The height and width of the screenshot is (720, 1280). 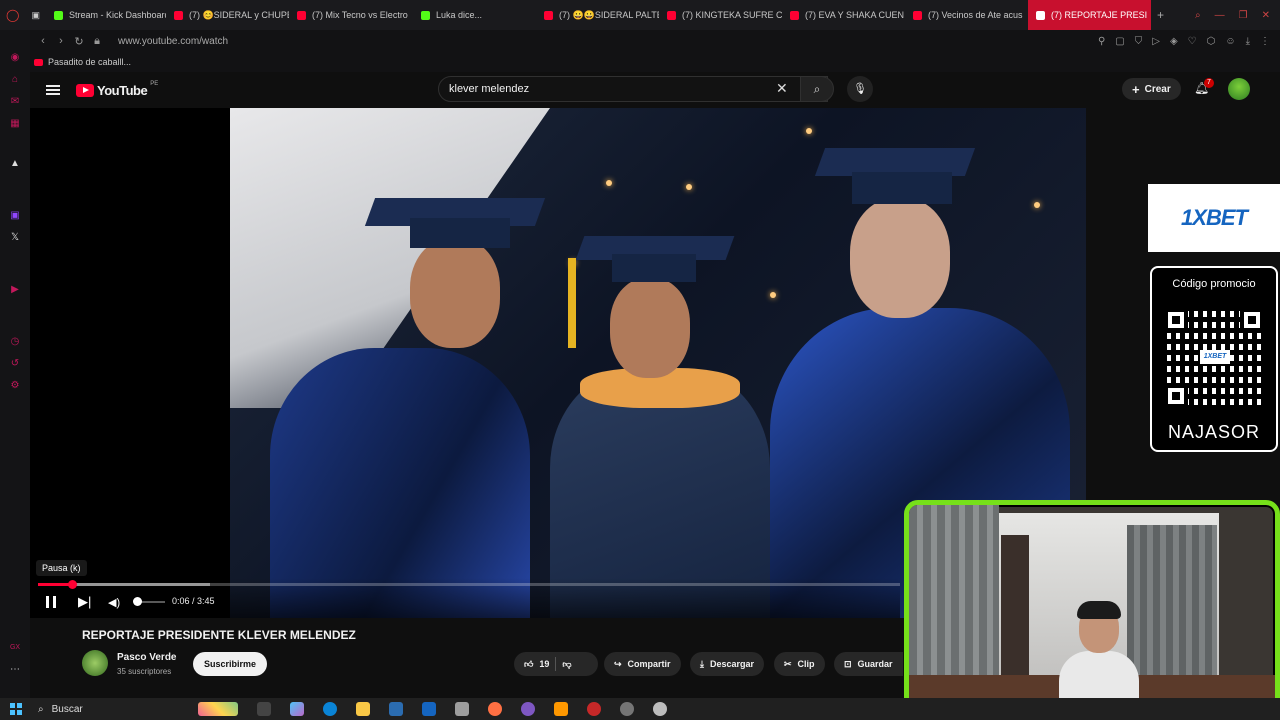 What do you see at coordinates (15, 238) in the screenshot?
I see `x-twitter-icon: 𝕏` at bounding box center [15, 238].